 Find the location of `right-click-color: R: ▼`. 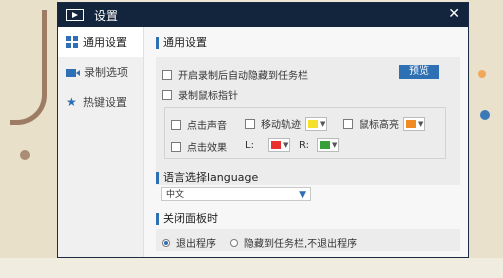

right-click-color: R: ▼ is located at coordinates (319, 145).